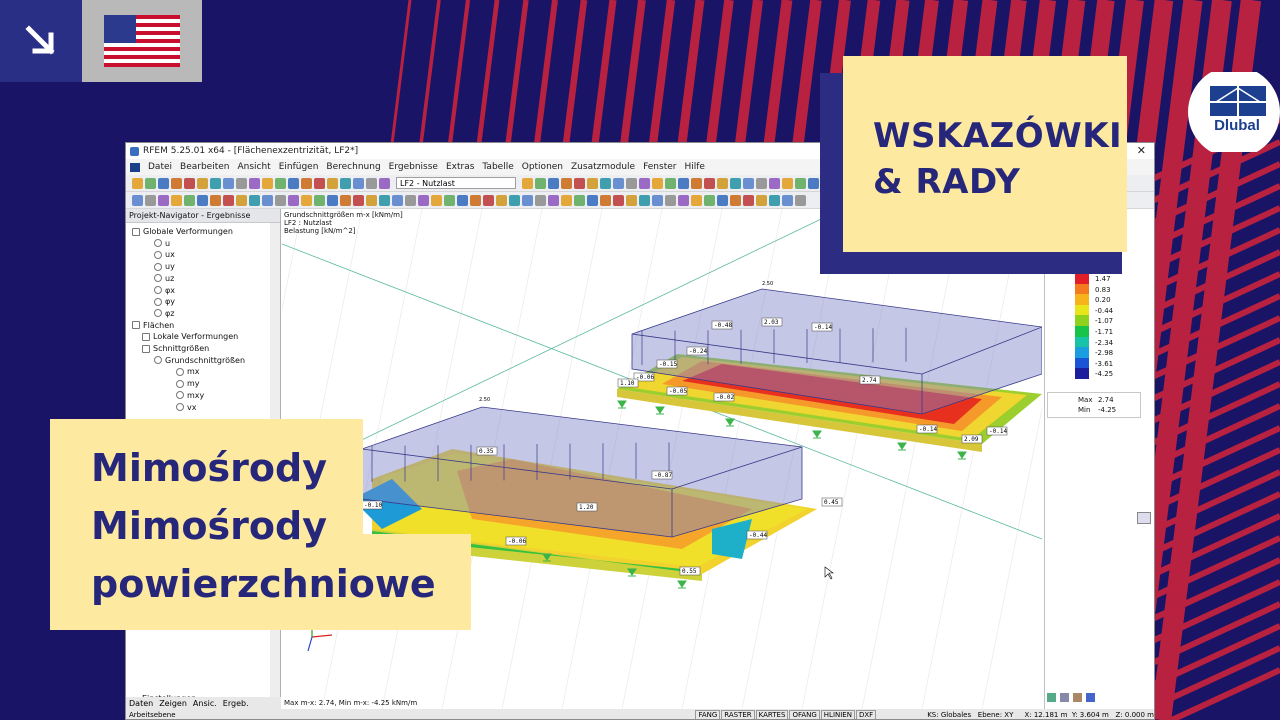 The height and width of the screenshot is (720, 1280). What do you see at coordinates (164, 266) in the screenshot?
I see `navigator-item: uy` at bounding box center [164, 266].